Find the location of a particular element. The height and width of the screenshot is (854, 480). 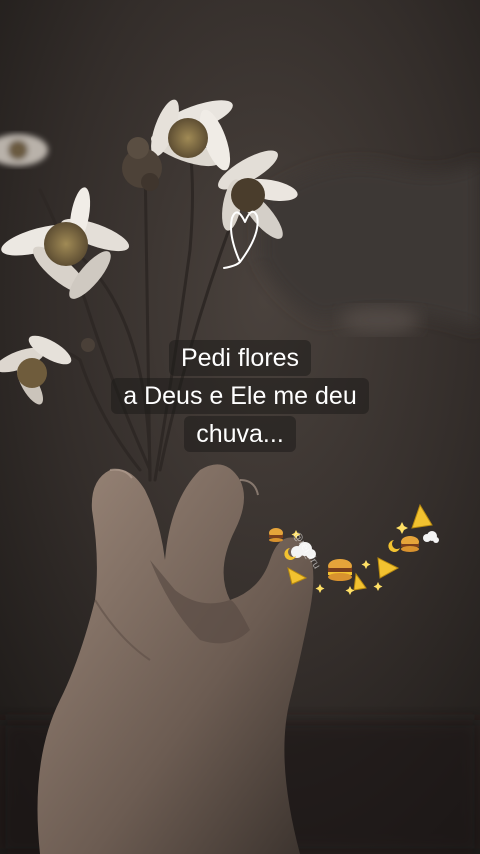

blurred-rock is located at coordinates (380, 320).